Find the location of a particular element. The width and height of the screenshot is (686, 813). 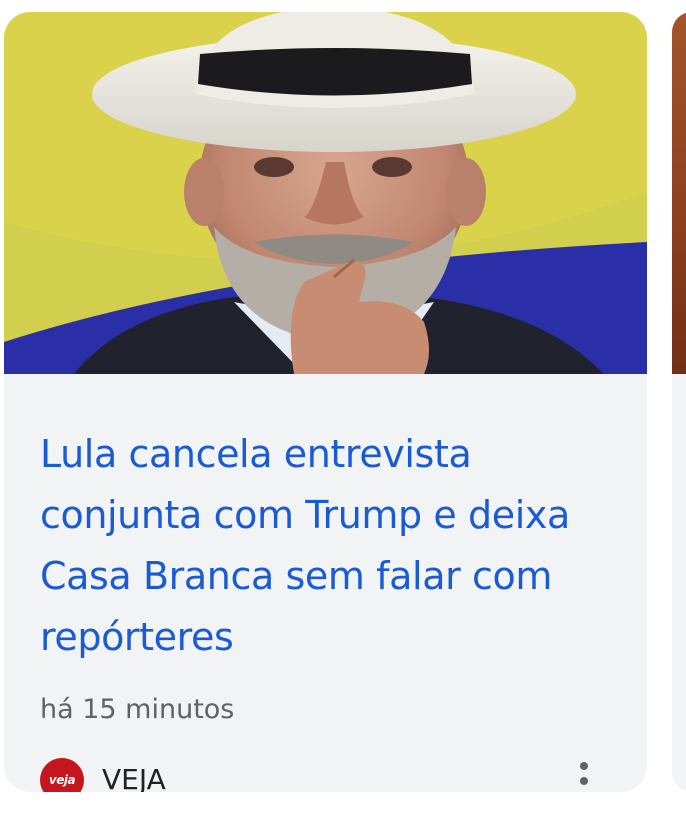

source-name: VEJA is located at coordinates (134, 777).